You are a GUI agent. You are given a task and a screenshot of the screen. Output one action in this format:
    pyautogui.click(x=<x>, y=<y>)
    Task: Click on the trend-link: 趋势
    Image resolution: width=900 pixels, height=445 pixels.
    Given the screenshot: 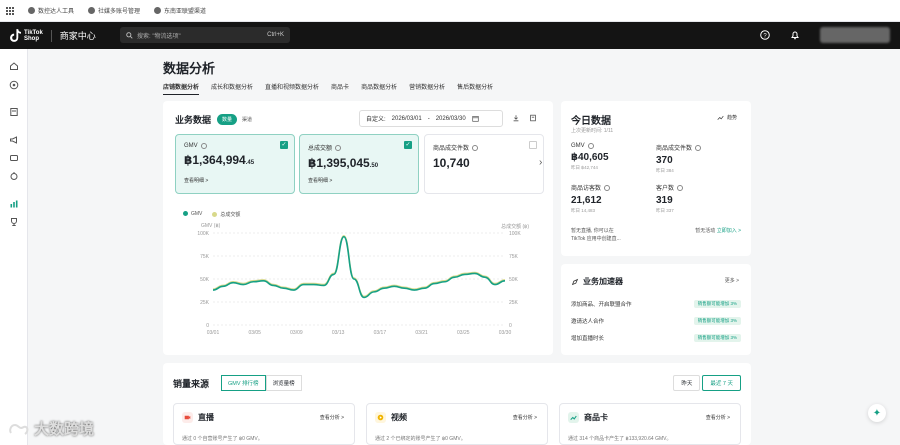 What is the action you would take?
    pyautogui.click(x=727, y=117)
    